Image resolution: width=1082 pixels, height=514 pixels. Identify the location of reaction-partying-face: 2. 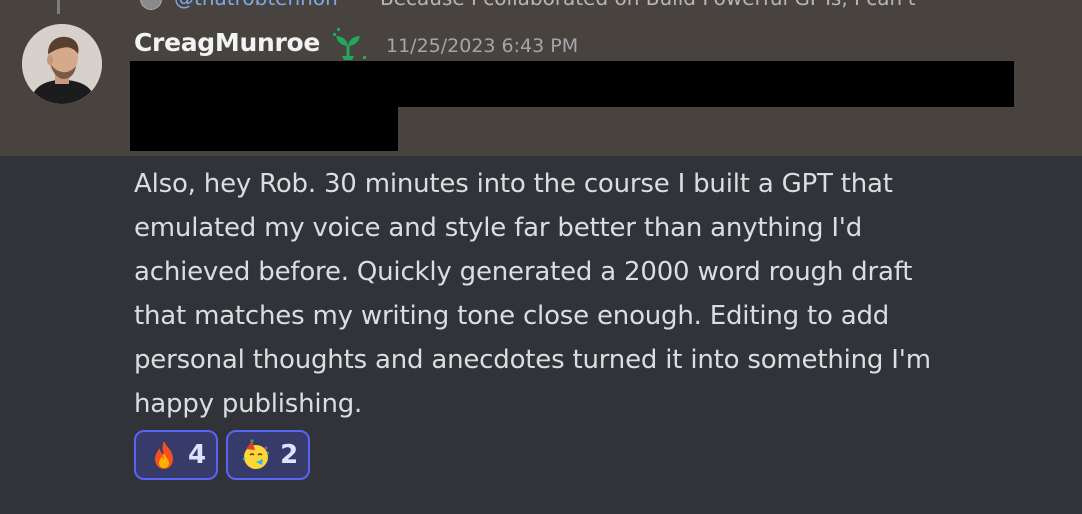
(268, 455).